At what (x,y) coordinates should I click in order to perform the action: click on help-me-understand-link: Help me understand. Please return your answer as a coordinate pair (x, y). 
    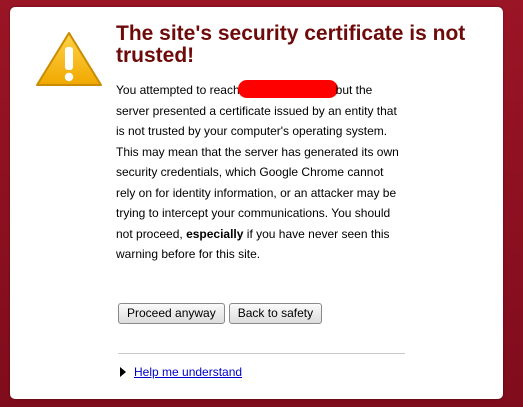
    Looking at the image, I should click on (188, 372).